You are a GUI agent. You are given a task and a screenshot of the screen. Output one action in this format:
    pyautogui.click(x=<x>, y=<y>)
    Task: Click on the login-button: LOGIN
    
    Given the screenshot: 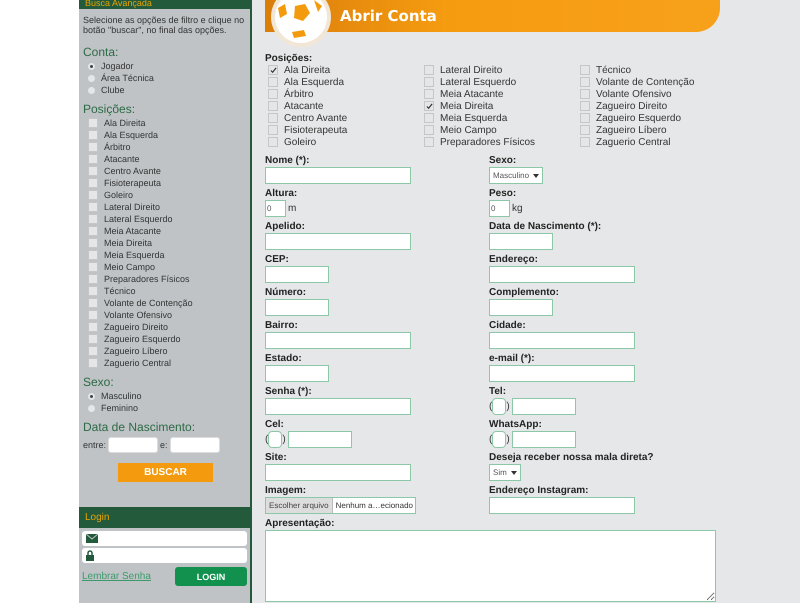 What is the action you would take?
    pyautogui.click(x=211, y=576)
    